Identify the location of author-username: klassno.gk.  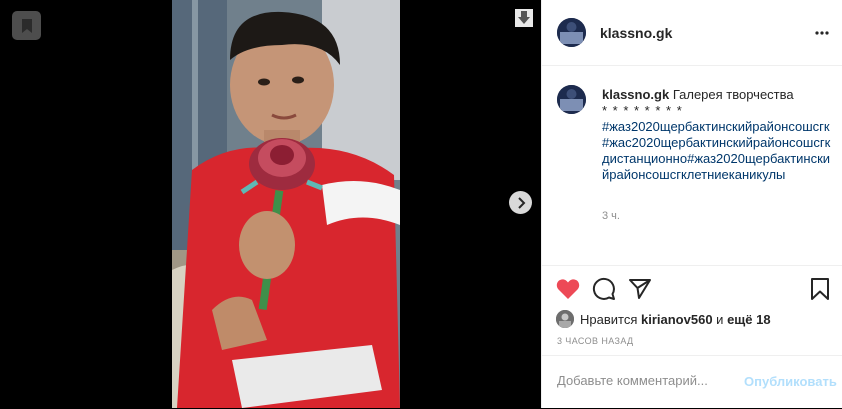
(636, 33).